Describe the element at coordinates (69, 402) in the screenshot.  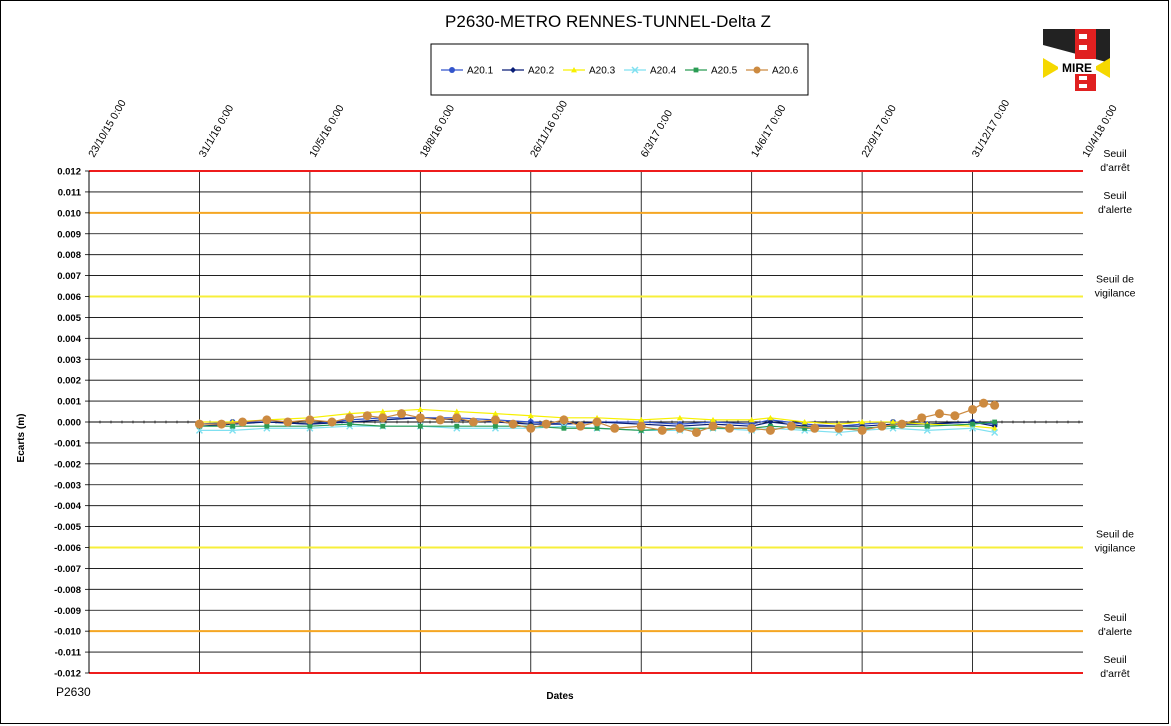
I see `y-tick-label: 0.001` at that location.